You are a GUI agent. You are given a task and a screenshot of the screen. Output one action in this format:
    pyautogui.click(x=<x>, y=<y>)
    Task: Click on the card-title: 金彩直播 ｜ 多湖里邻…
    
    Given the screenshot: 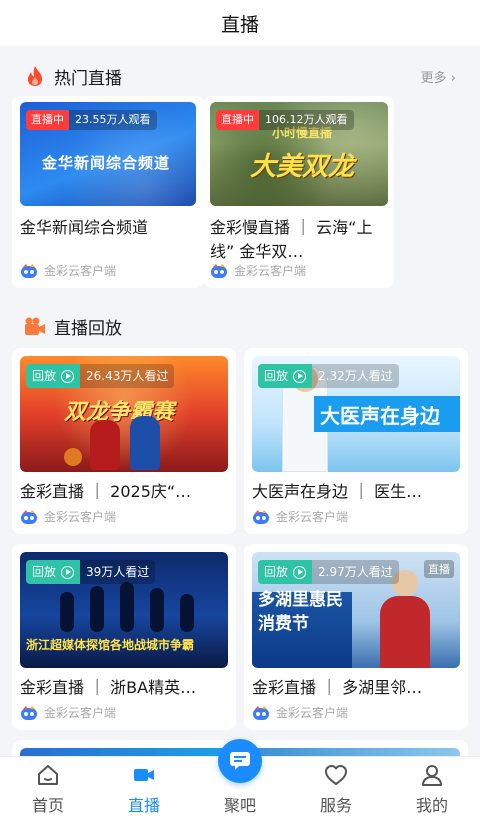 What is the action you would take?
    pyautogui.click(x=337, y=687)
    